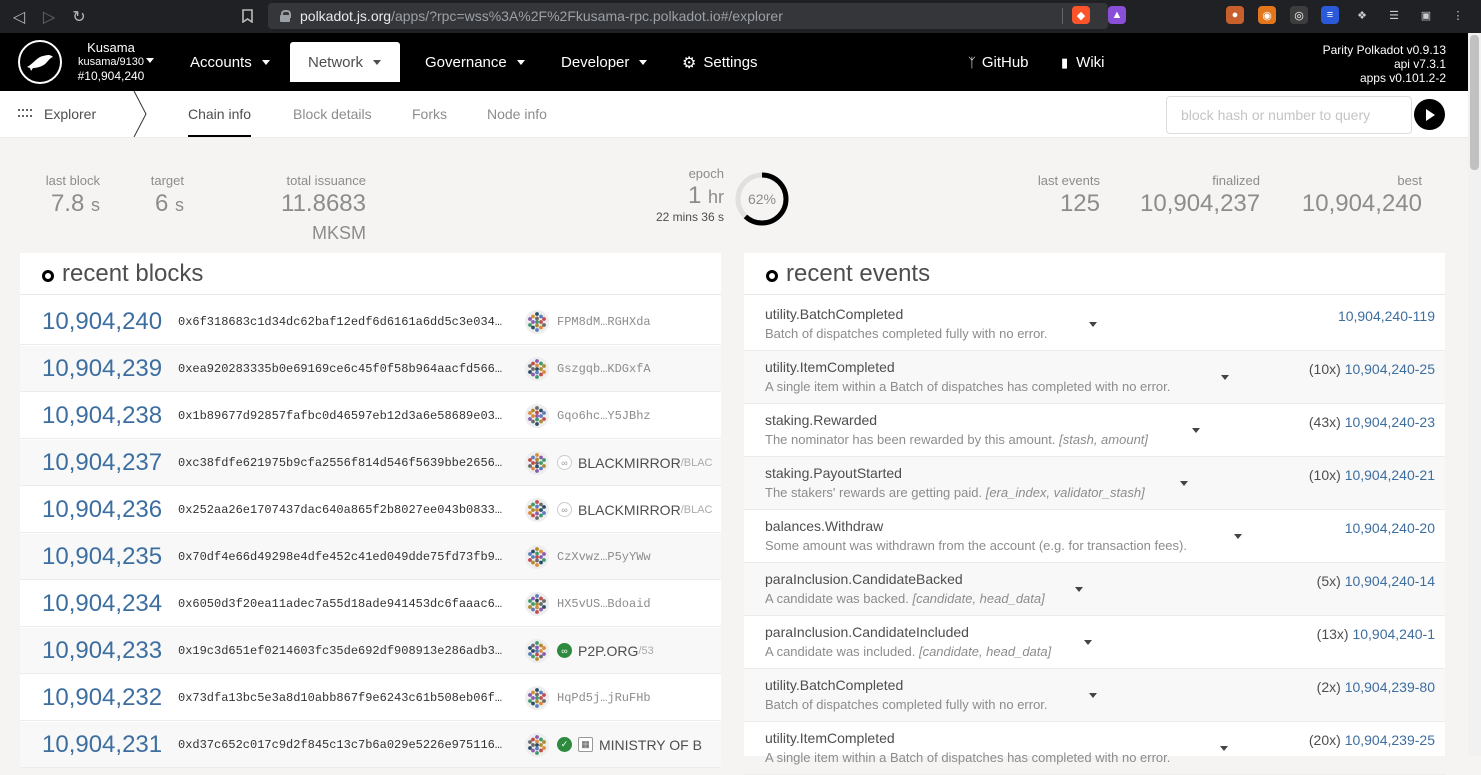 The image size is (1481, 775). Describe the element at coordinates (517, 114) in the screenshot. I see `tab-node-info: Node info` at that location.